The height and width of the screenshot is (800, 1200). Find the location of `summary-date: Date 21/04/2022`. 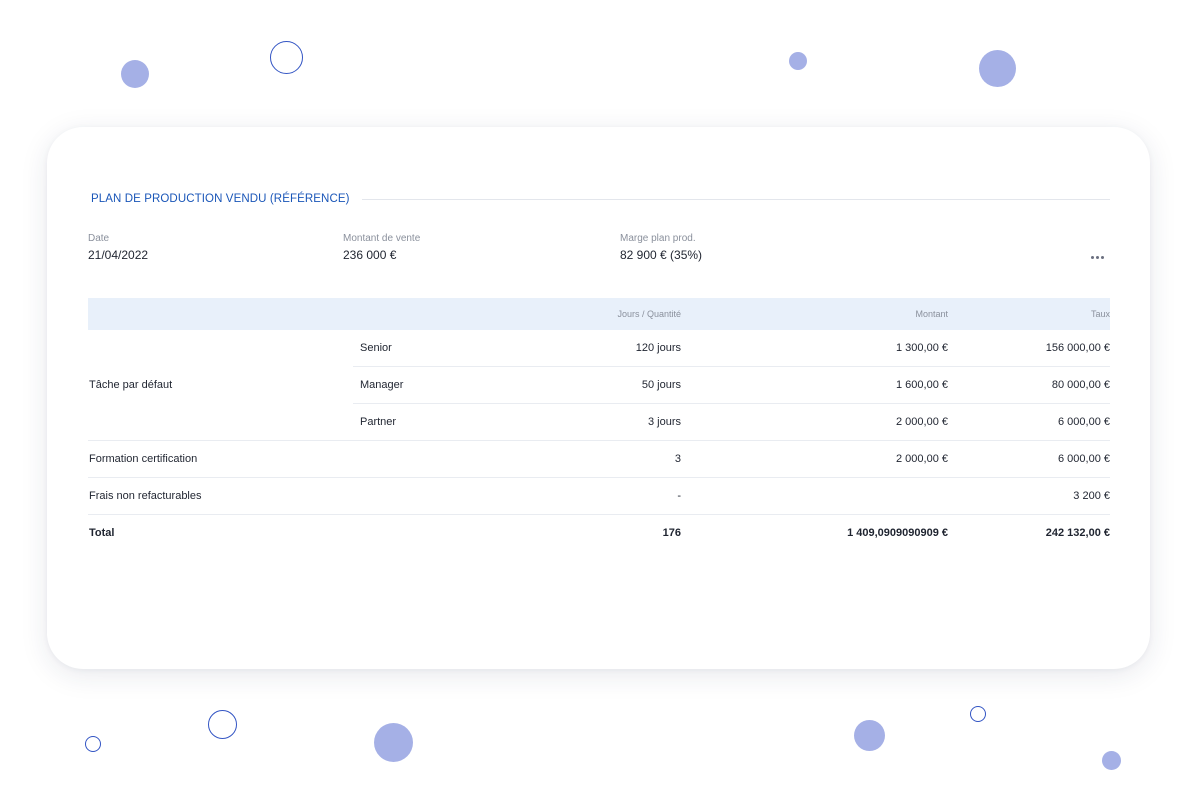

summary-date: Date 21/04/2022 is located at coordinates (118, 247).